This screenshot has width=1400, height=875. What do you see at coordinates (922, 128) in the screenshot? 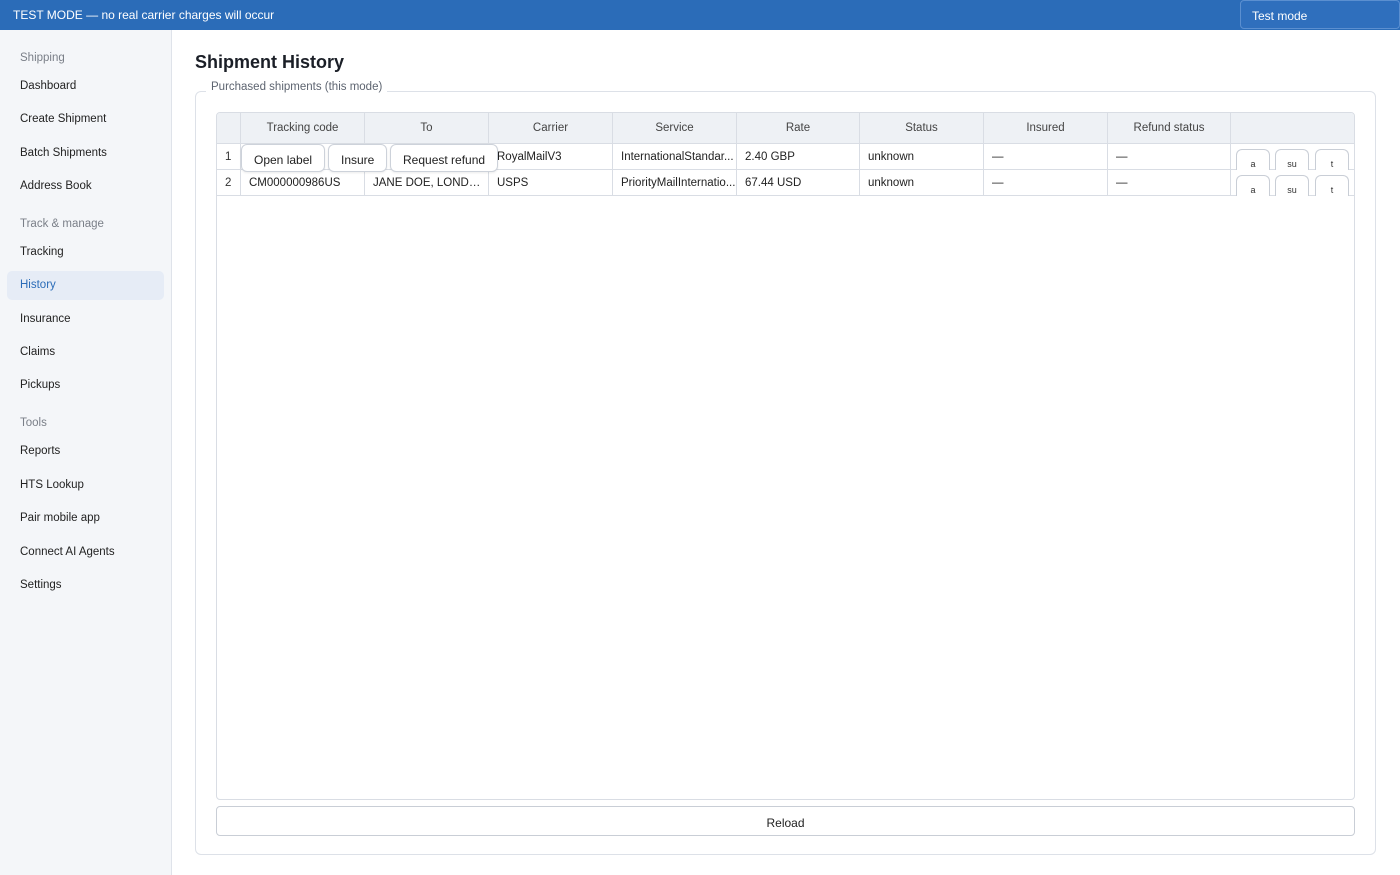
I see `header-status: Status` at bounding box center [922, 128].